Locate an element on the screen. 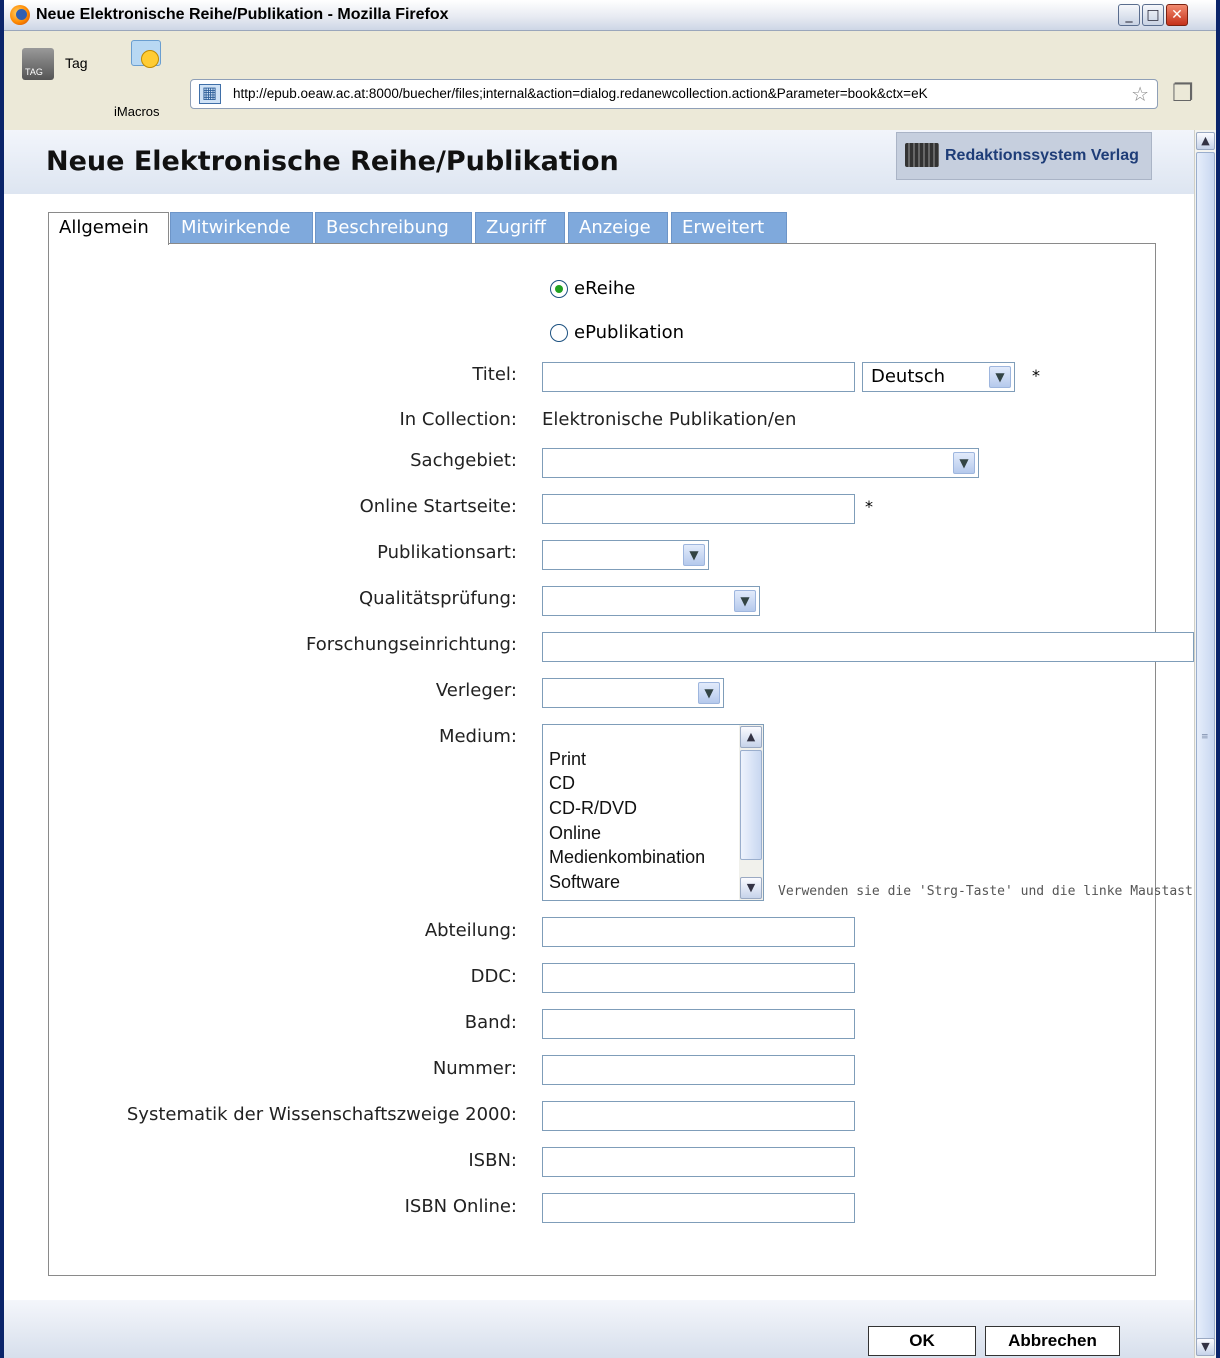 The width and height of the screenshot is (1220, 1358). sachgebiet-select: ▼ is located at coordinates (760, 463).